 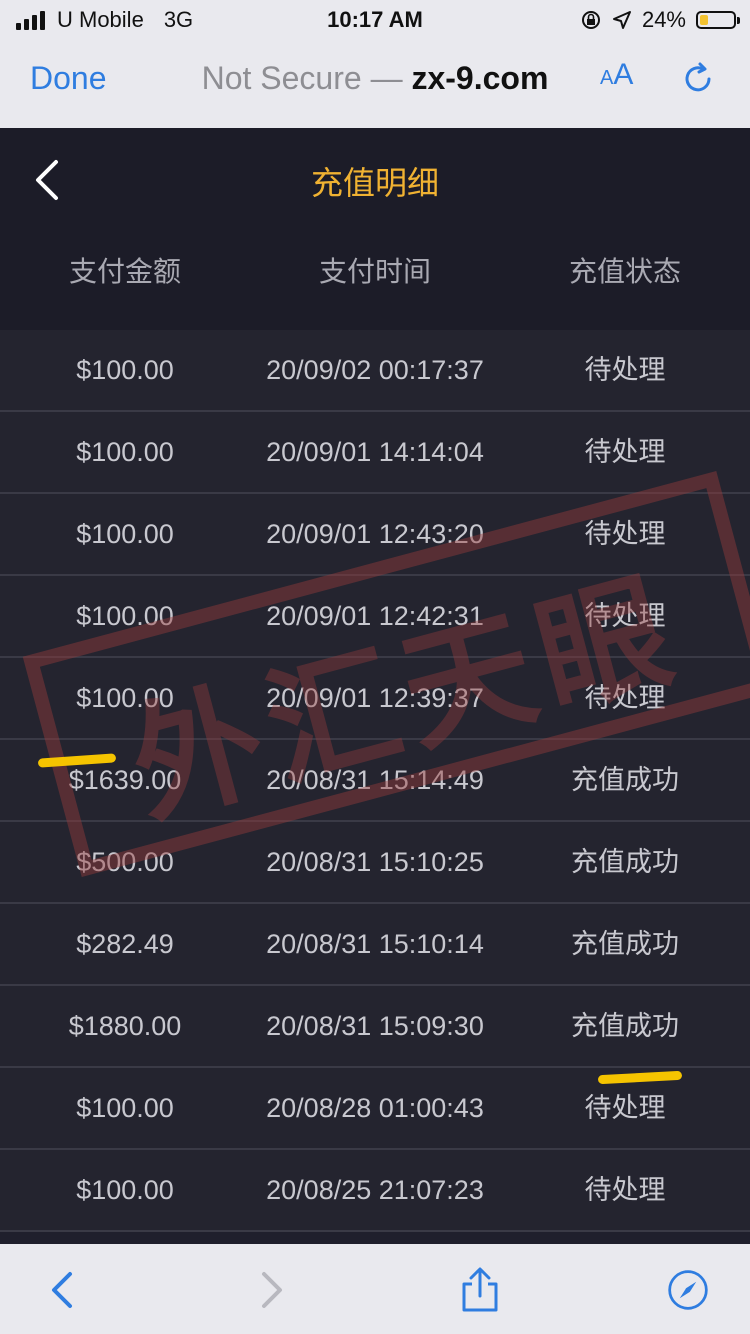 I want to click on browser-toolbar, so click(x=375, y=1289).